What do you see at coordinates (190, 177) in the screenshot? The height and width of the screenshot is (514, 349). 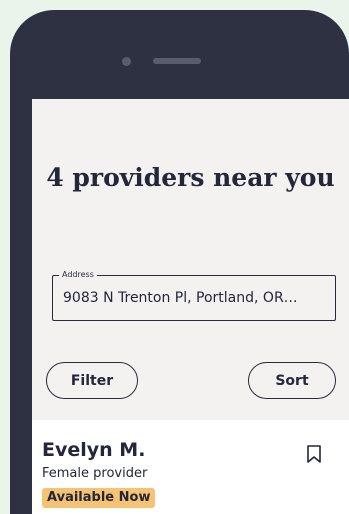 I see `page-title: 4 providers near you` at bounding box center [190, 177].